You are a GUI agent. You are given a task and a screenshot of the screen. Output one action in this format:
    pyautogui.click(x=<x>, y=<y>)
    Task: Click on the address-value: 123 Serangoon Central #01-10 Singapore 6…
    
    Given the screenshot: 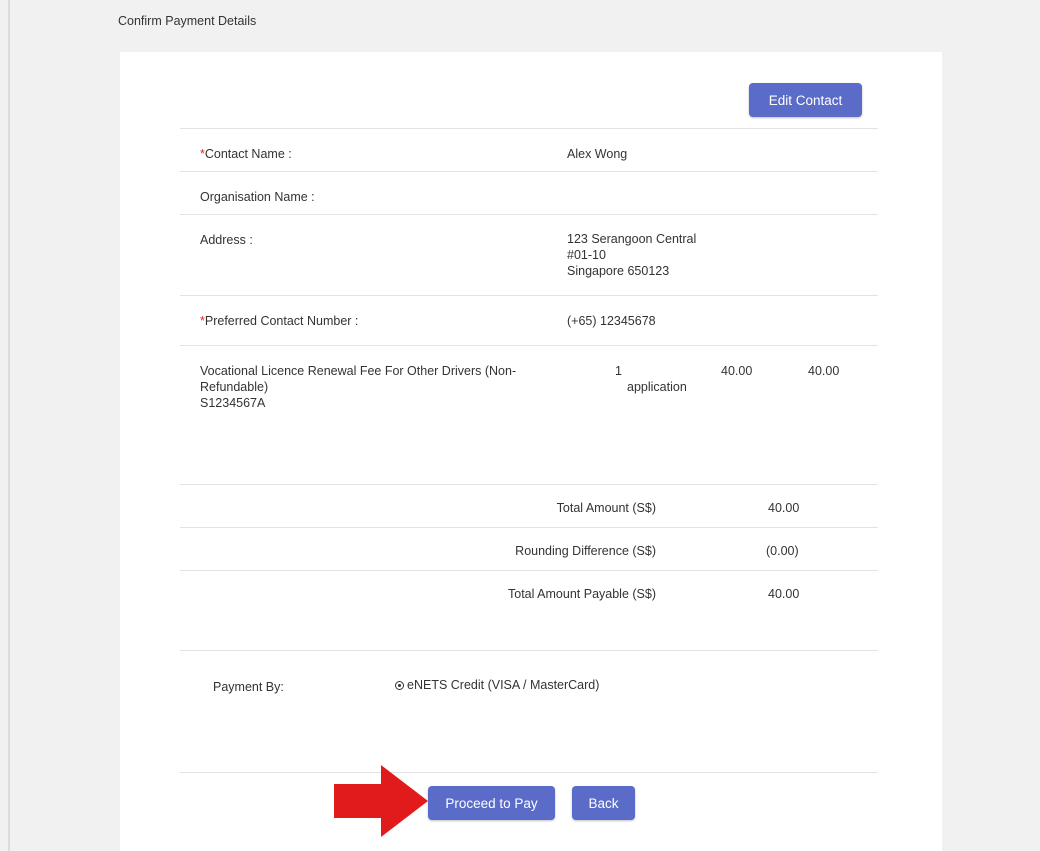 What is the action you would take?
    pyautogui.click(x=631, y=255)
    